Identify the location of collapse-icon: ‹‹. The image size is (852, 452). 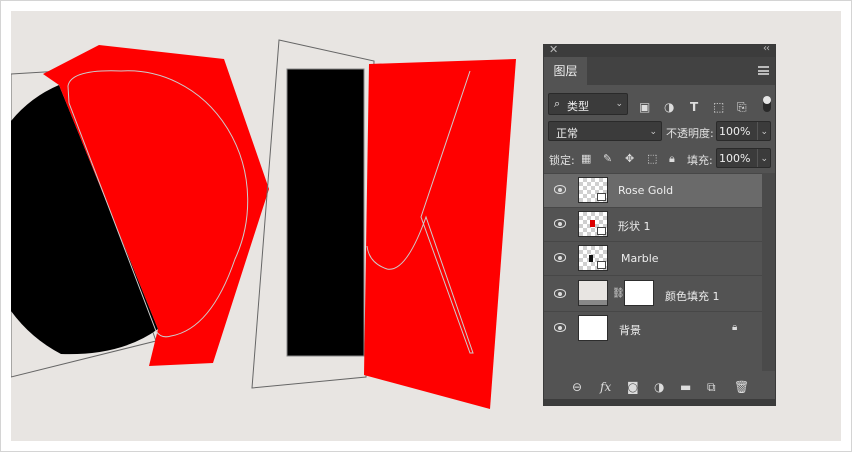
(766, 48).